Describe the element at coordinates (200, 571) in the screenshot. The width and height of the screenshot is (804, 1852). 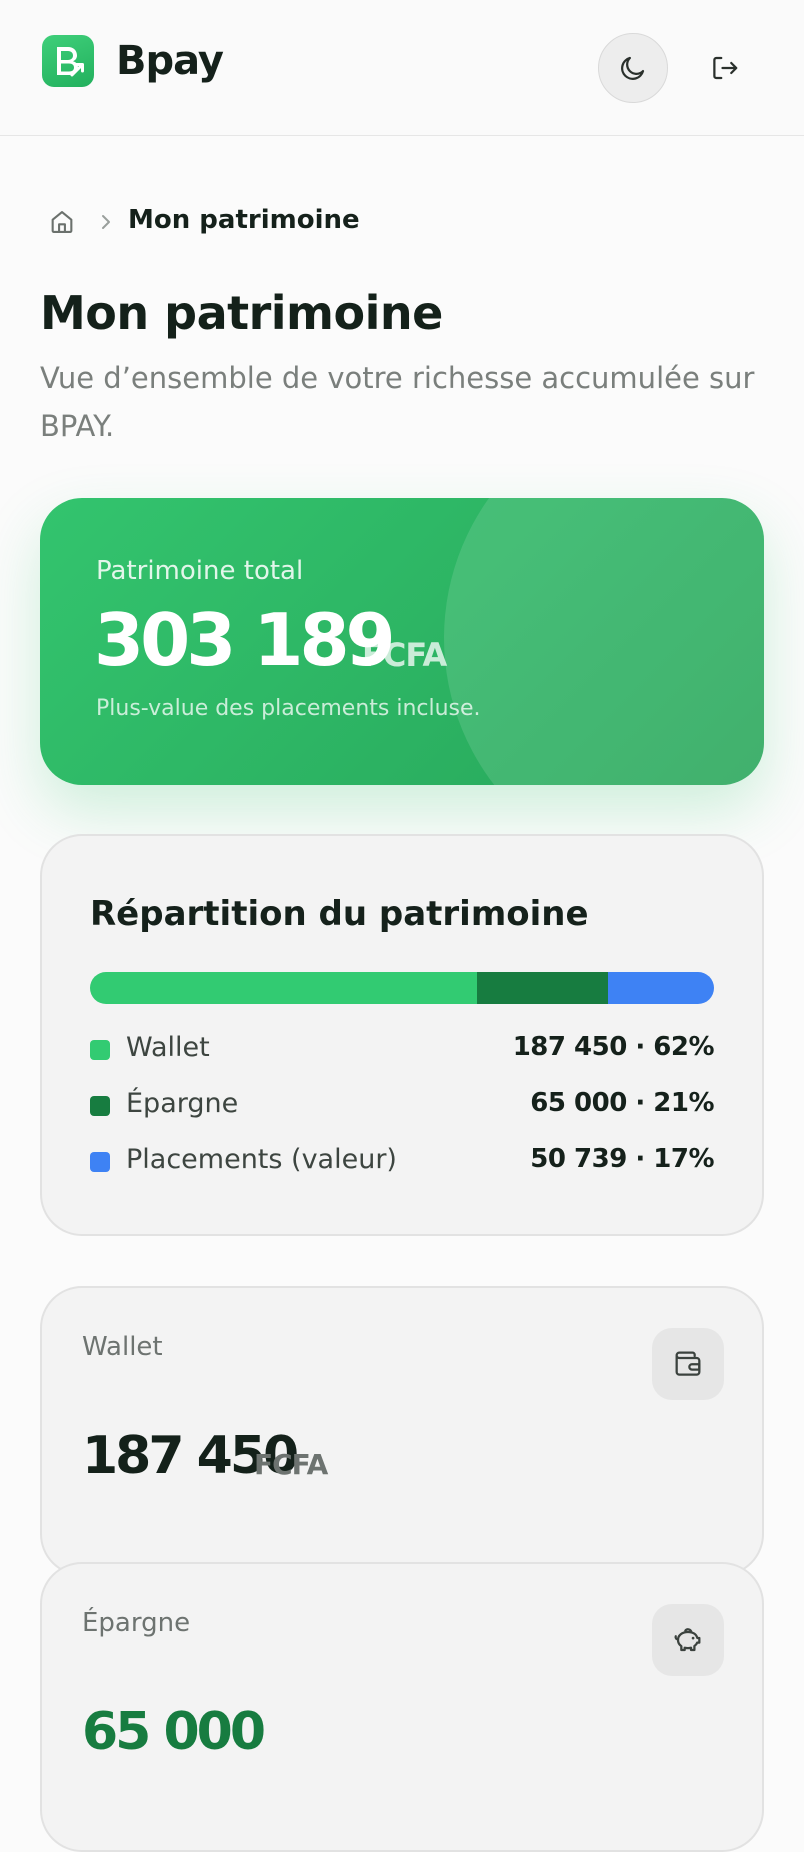
I see `total-label: Patrimoine total` at that location.